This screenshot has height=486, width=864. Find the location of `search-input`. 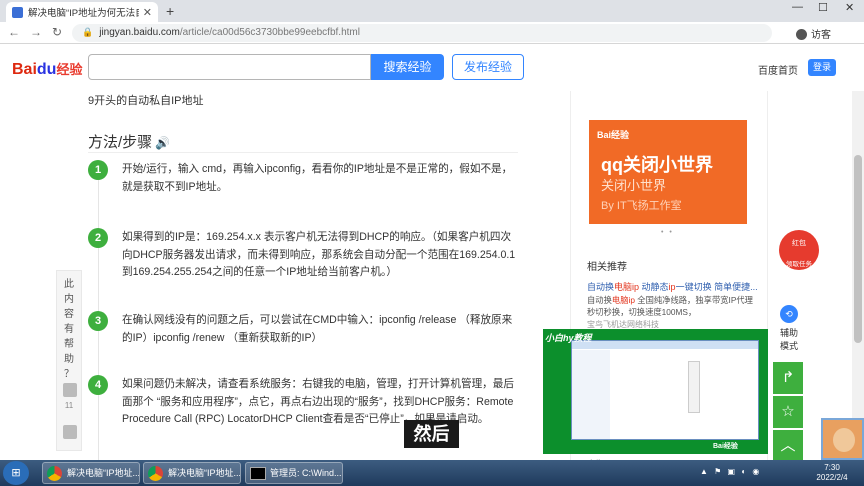

search-input is located at coordinates (229, 67).